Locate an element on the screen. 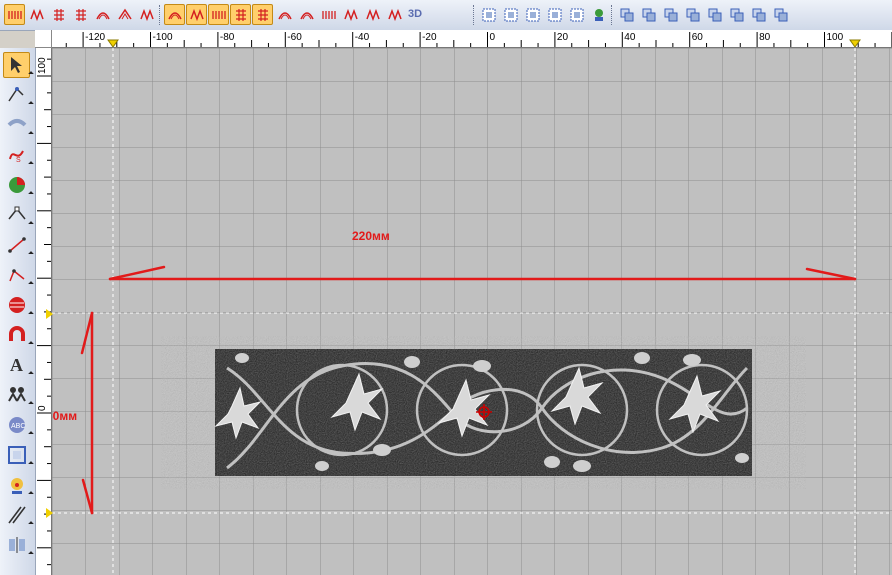  ruler-label: 60 is located at coordinates (698, 37).